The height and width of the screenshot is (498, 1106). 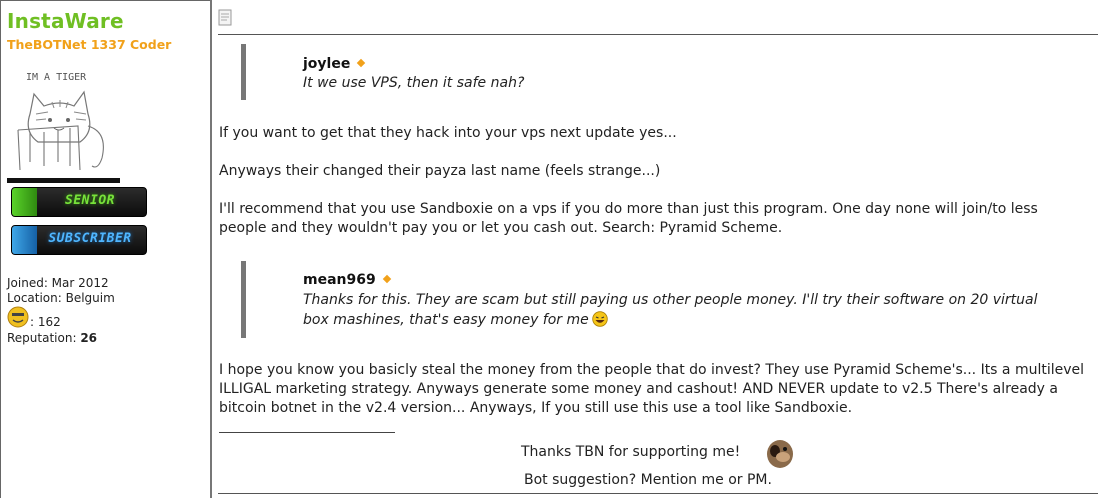 I want to click on user-location: Location: Belguim, so click(x=61, y=298).